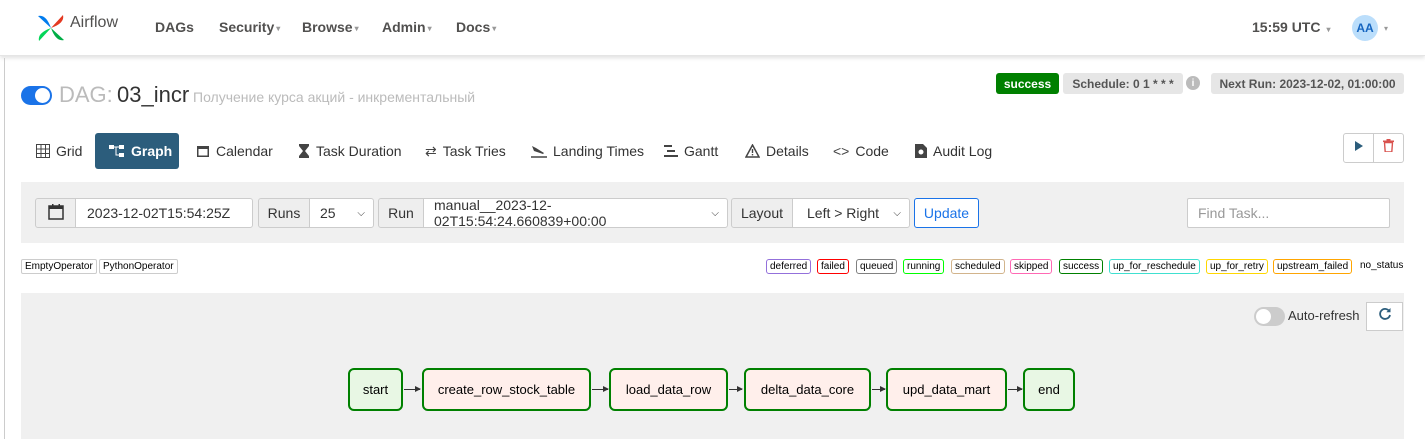 The height and width of the screenshot is (439, 1425). What do you see at coordinates (1081, 266) in the screenshot?
I see `state-legend-success: success` at bounding box center [1081, 266].